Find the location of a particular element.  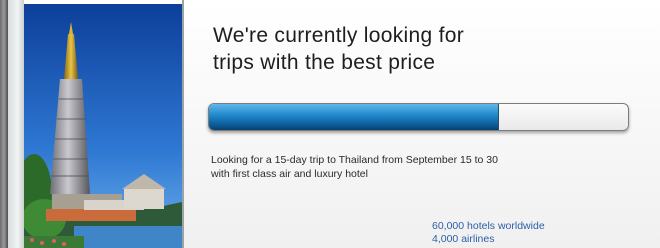

hotels-count: 60,000 hotels worldwide is located at coordinates (488, 226).